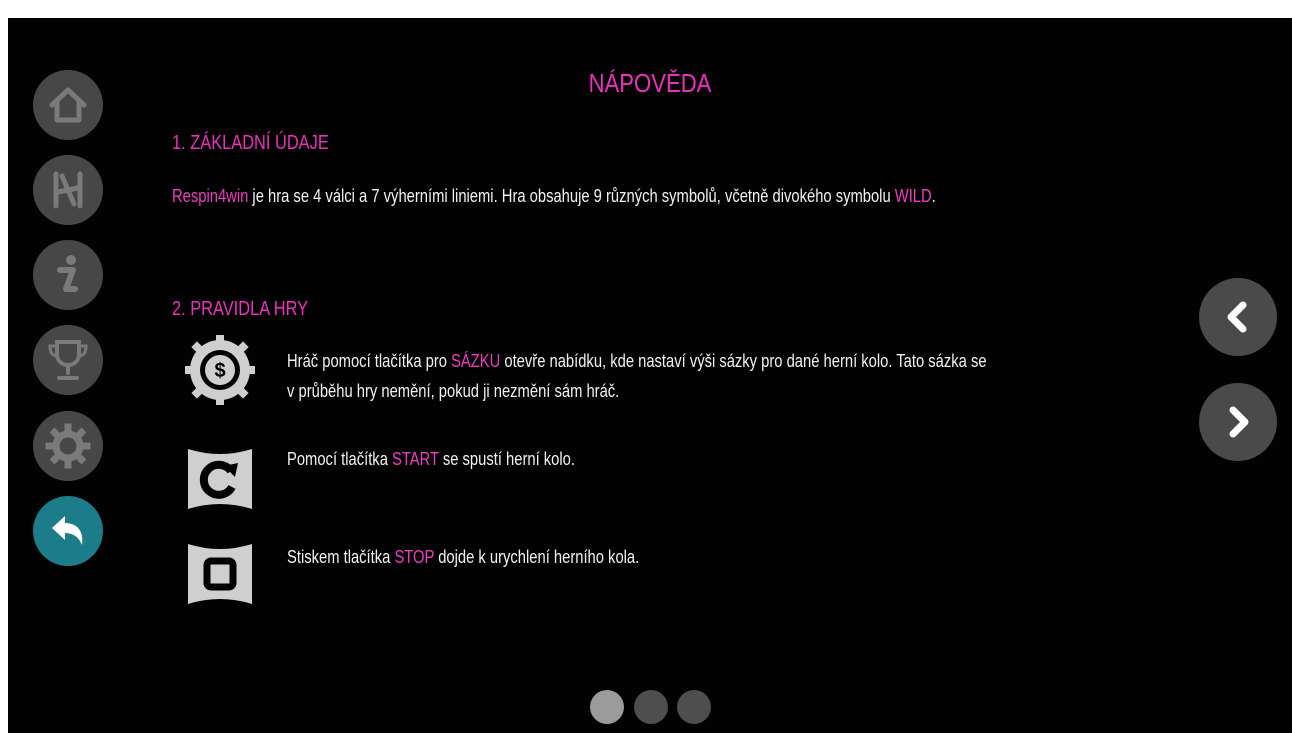 The height and width of the screenshot is (733, 1292). I want to click on start-keyword: START, so click(415, 459).